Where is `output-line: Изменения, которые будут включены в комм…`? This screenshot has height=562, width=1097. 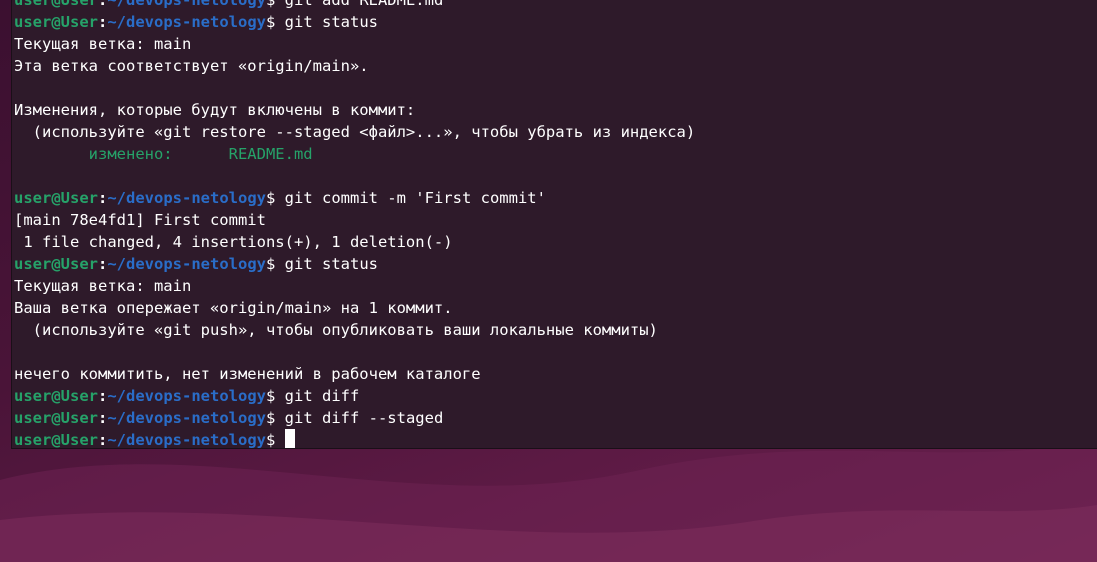
output-line: Изменения, которые будут включены в комм… is located at coordinates (215, 110).